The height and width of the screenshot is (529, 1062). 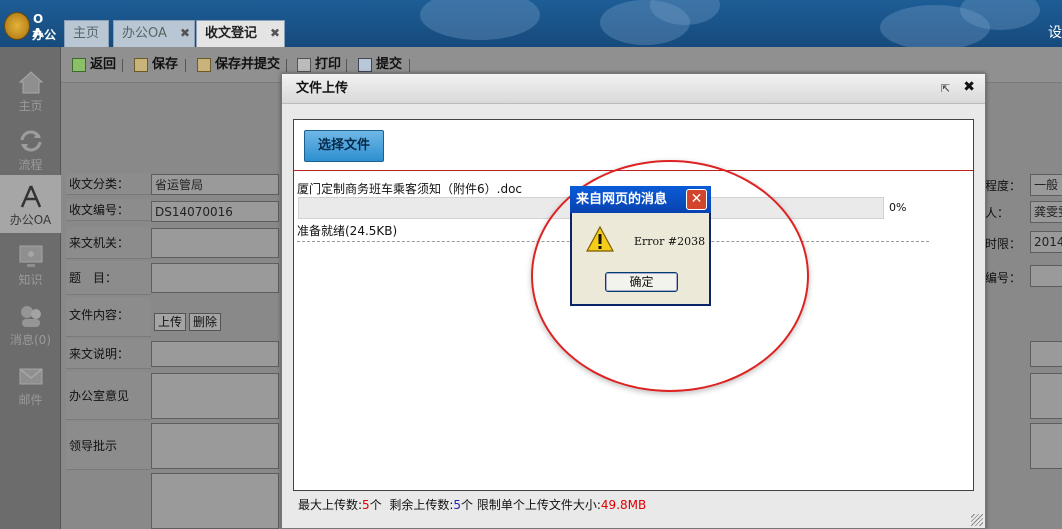 I want to click on tab-home: 主页, so click(x=86, y=33).